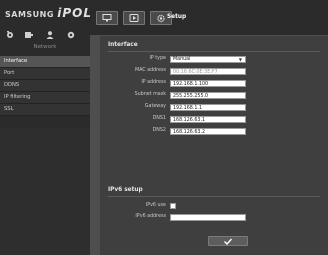 Image resolution: width=328 pixels, height=255 pixels. Describe the element at coordinates (125, 190) in the screenshot. I see `ipv6-title: IPv6 setup` at that location.